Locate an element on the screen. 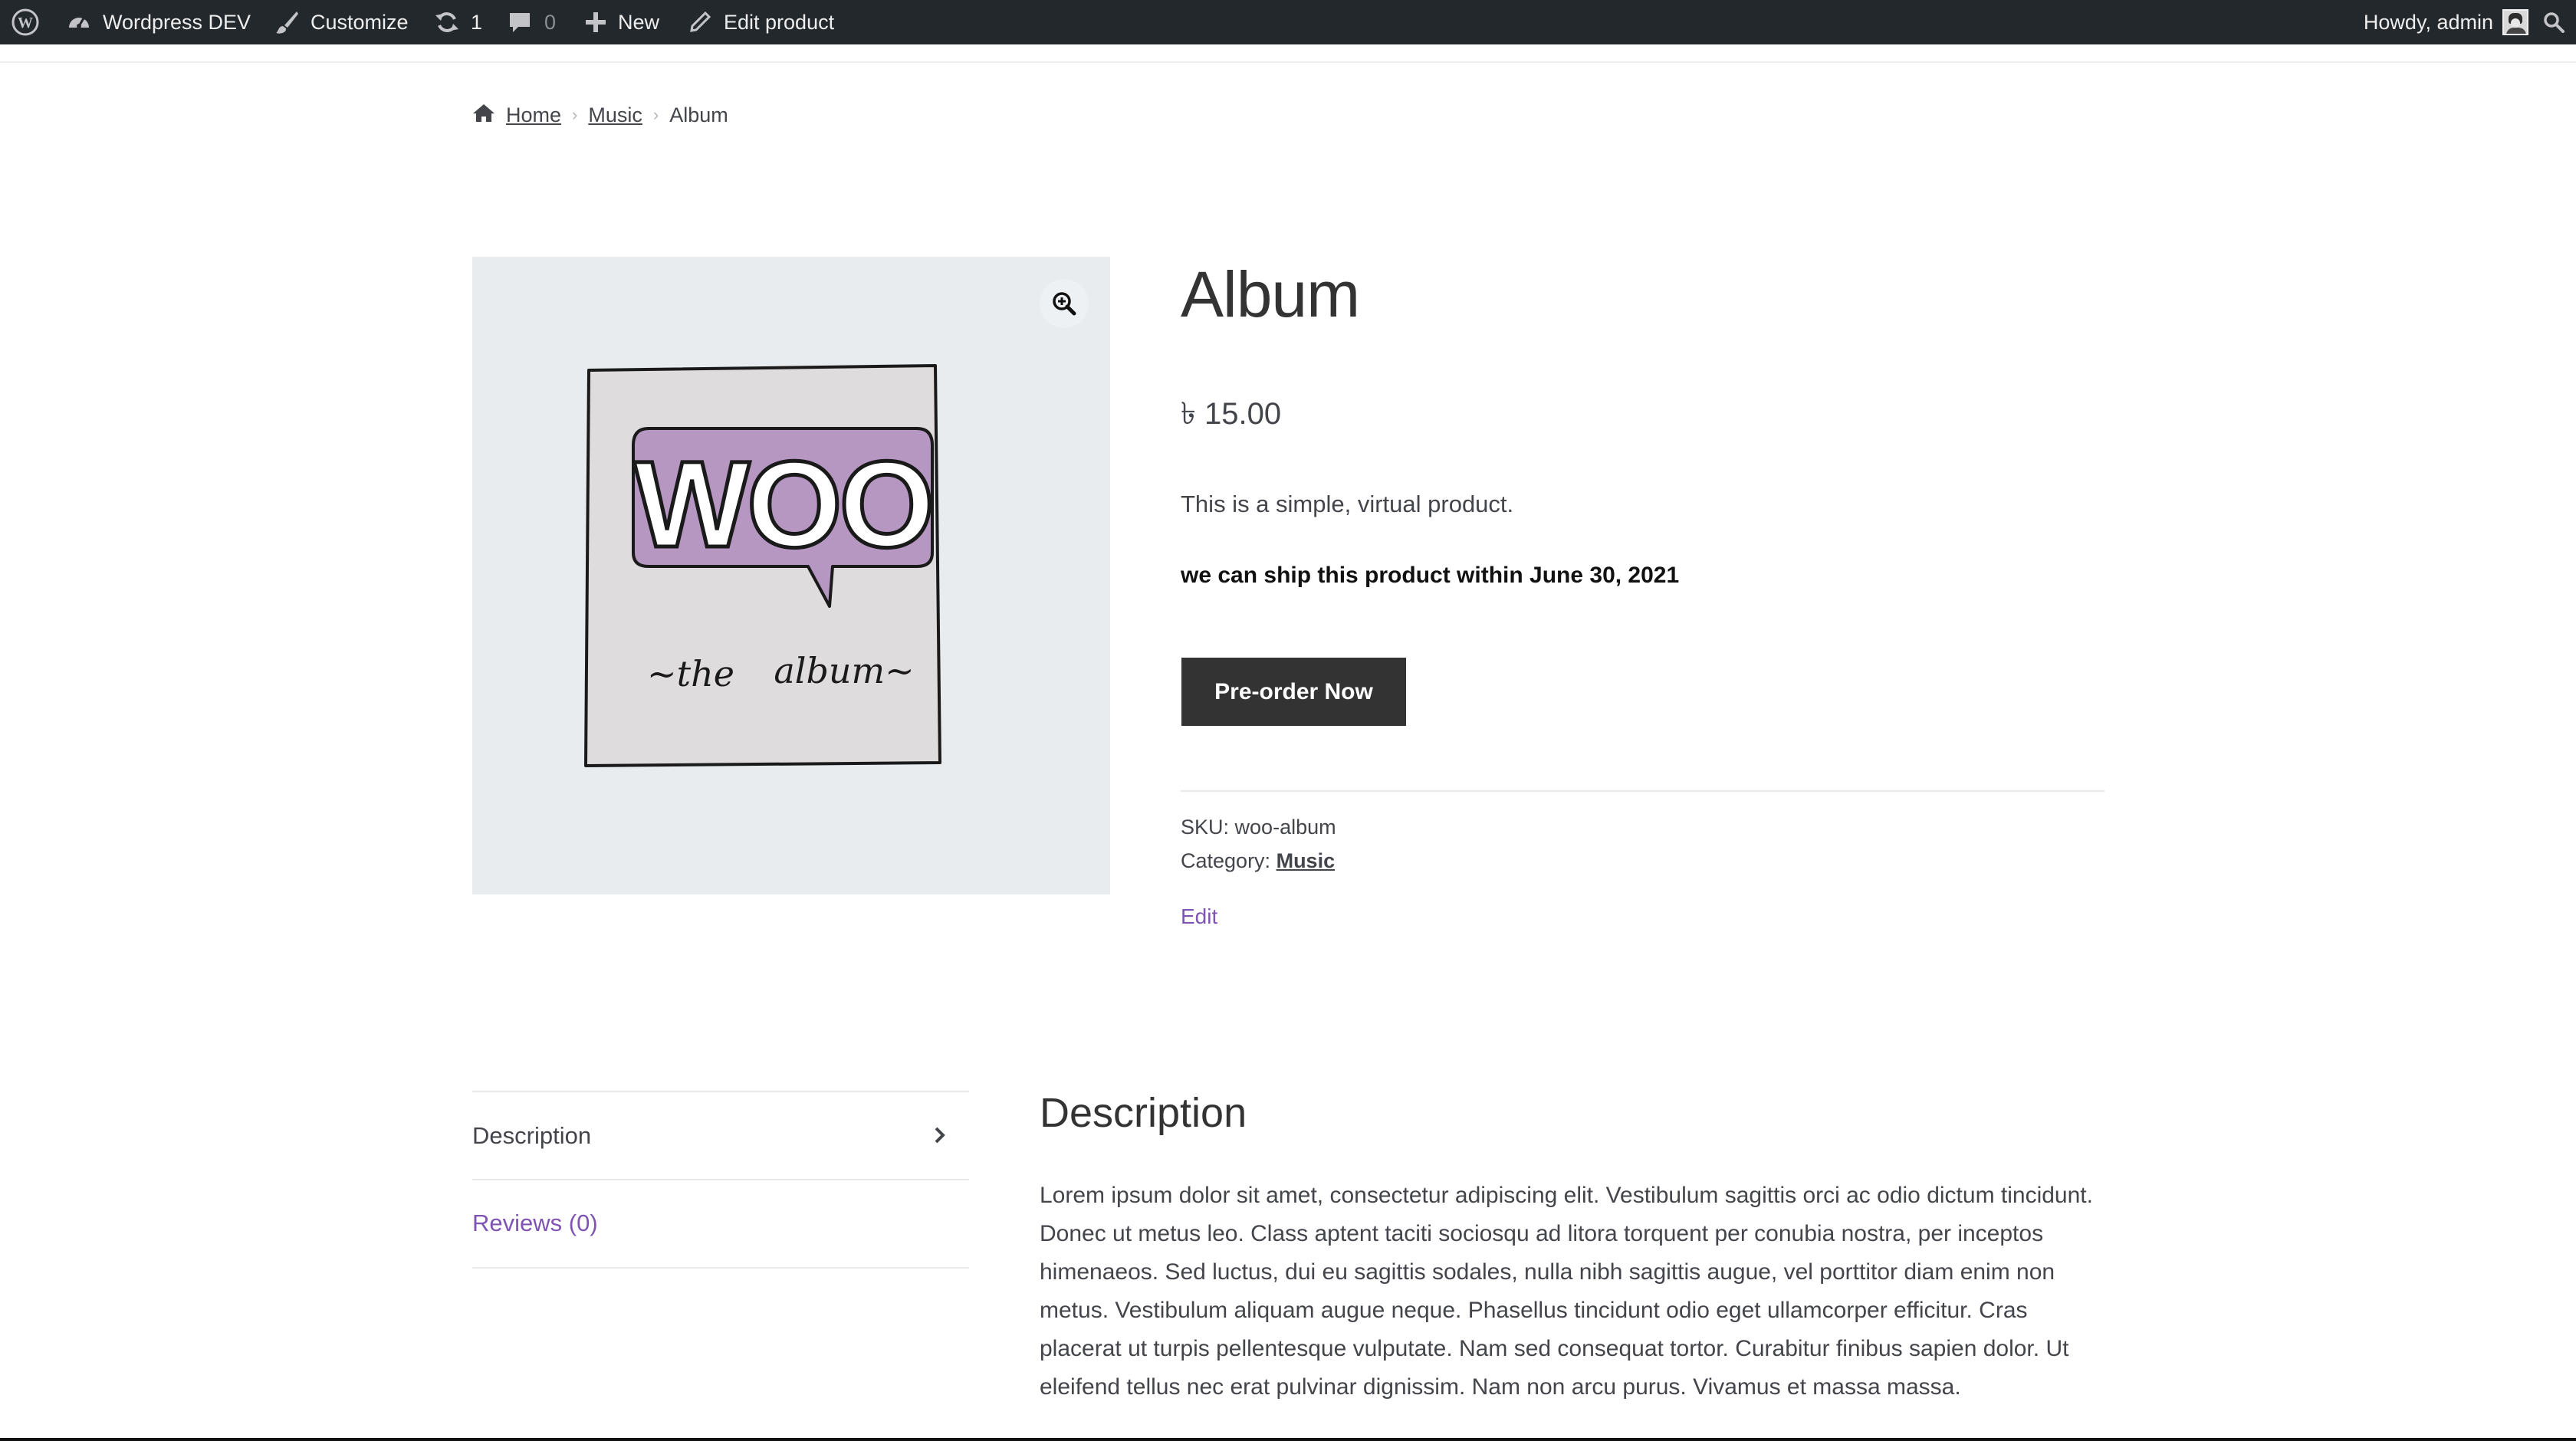  edit-link: Edit is located at coordinates (1199, 917).